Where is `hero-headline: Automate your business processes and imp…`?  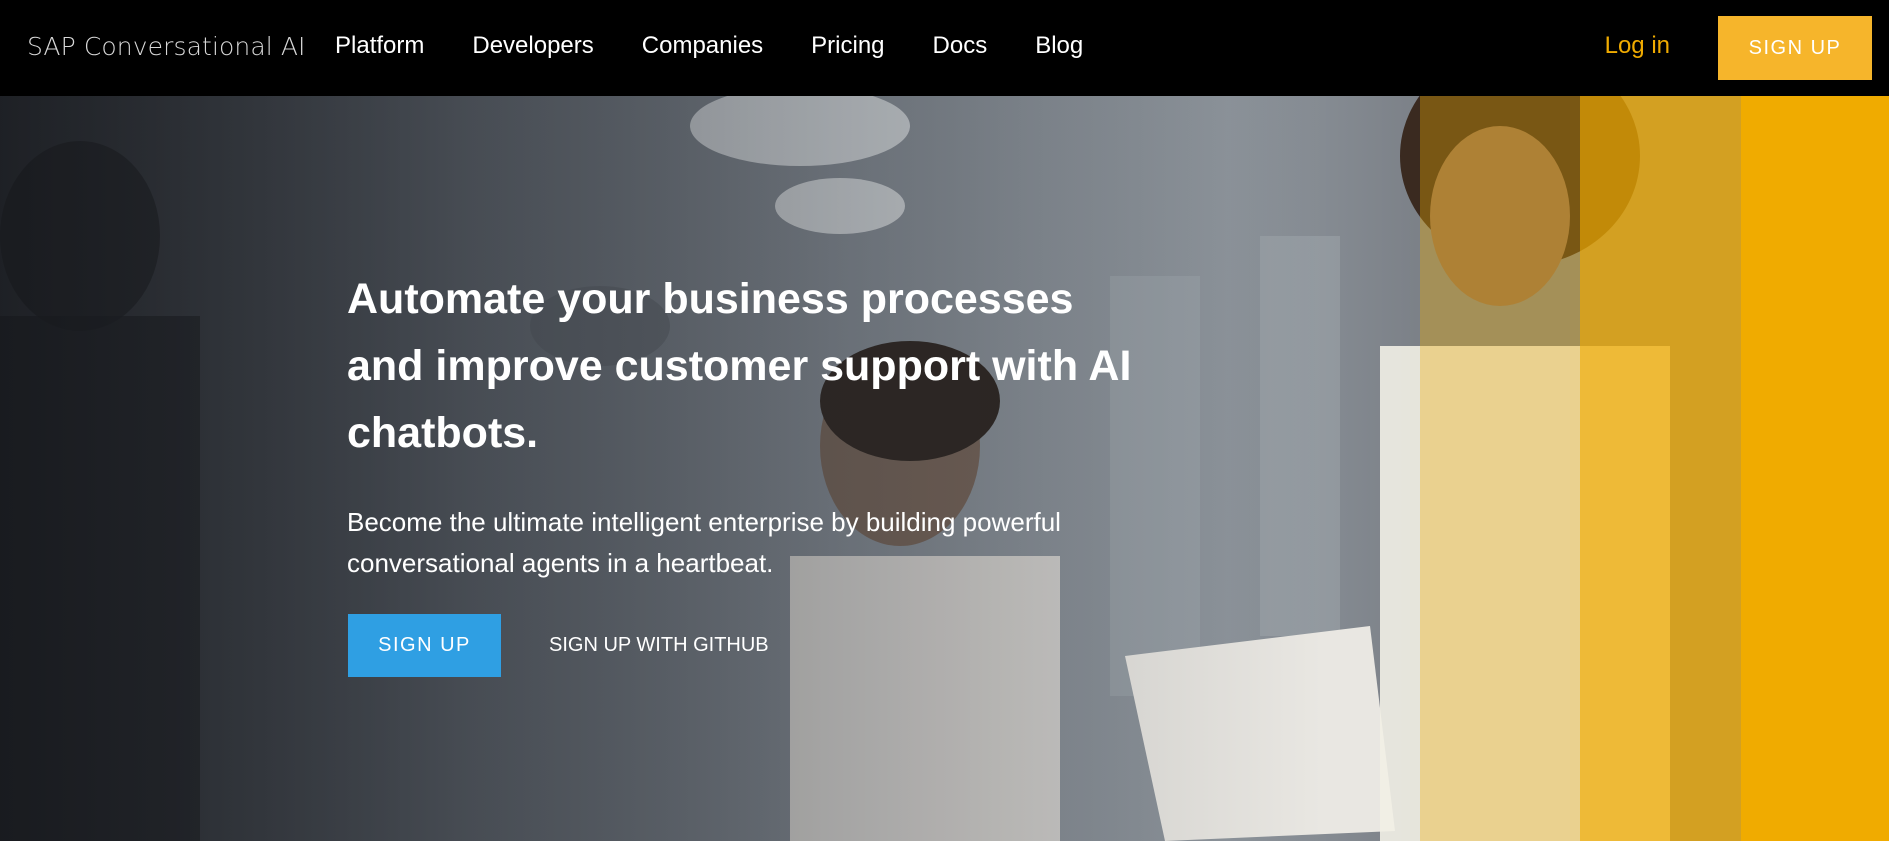 hero-headline: Automate your business processes and imp… is located at coordinates (739, 366).